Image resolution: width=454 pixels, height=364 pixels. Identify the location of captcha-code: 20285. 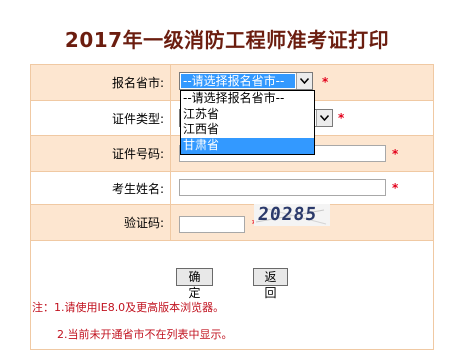
(287, 214).